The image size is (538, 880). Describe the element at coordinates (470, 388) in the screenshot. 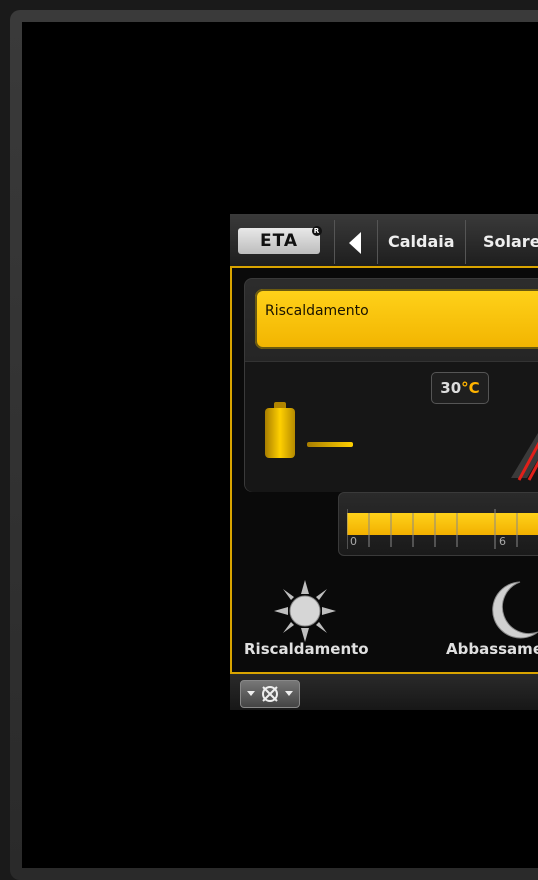

I see `temperature-unit: °C` at that location.